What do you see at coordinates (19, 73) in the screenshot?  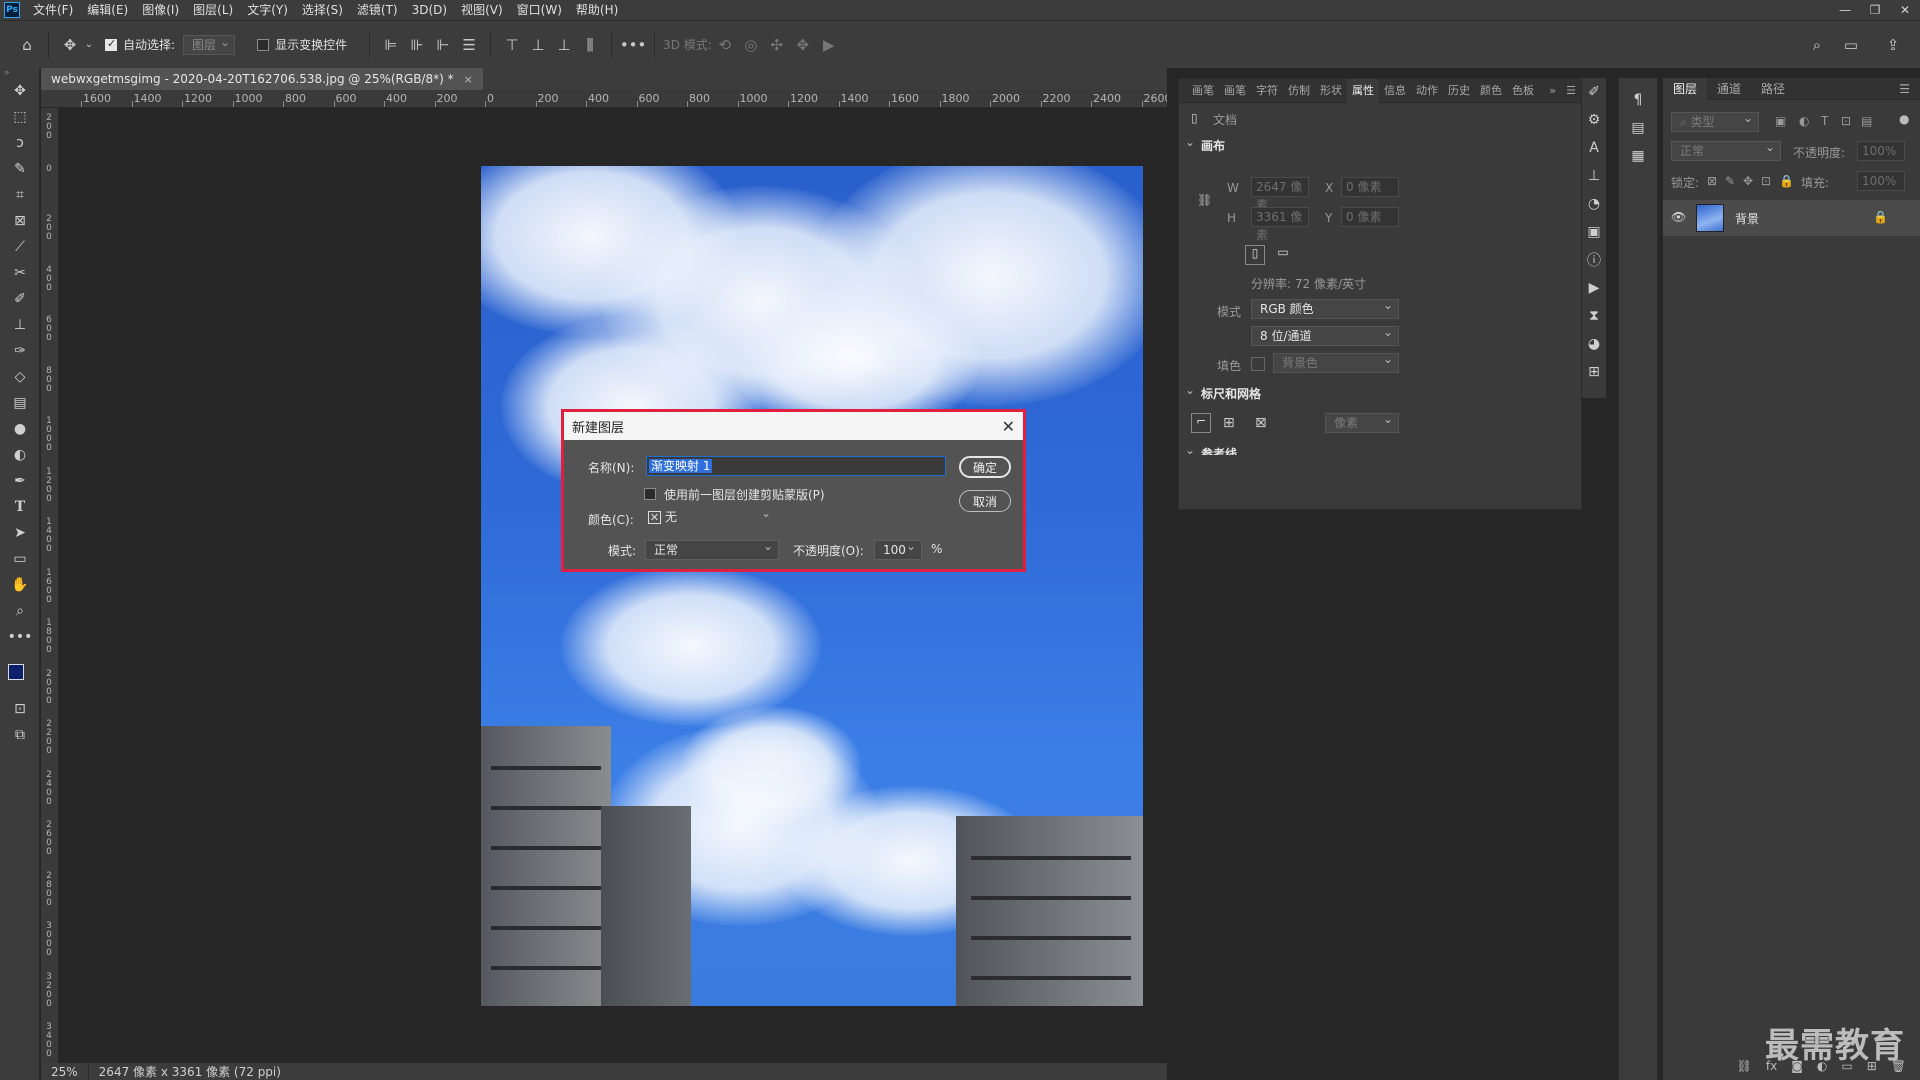 I see `collapse-icon: »` at bounding box center [19, 73].